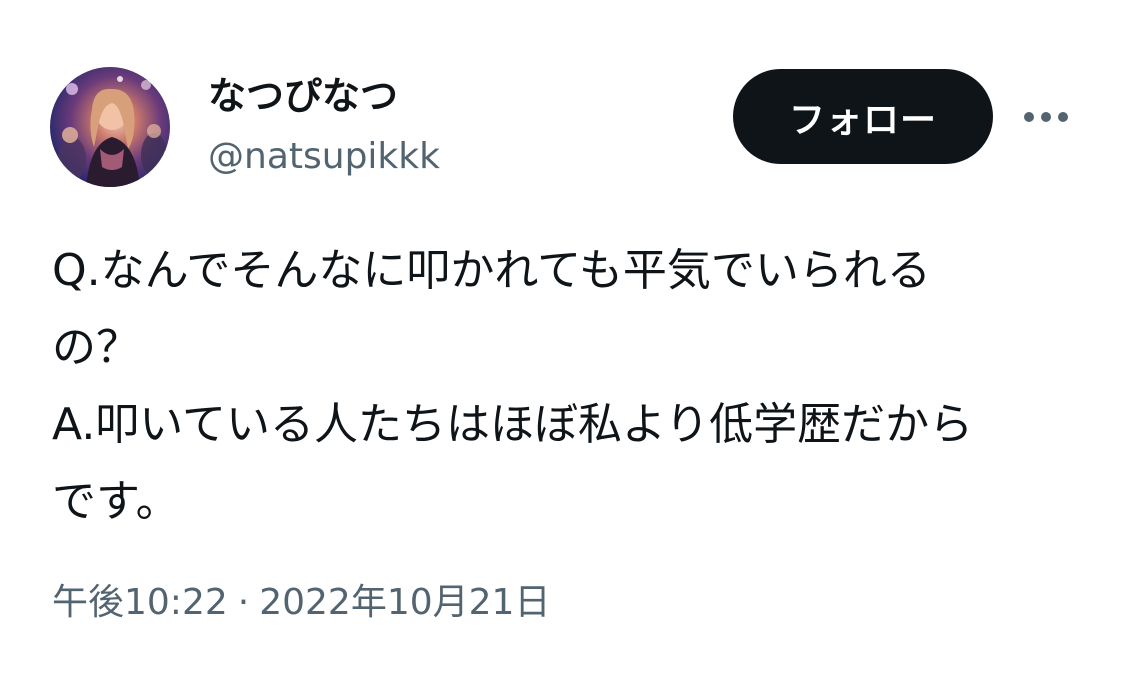 This screenshot has height=673, width=1125. I want to click on tweet-timestamp: 午後10:22 · 2022年10月21日, so click(301, 603).